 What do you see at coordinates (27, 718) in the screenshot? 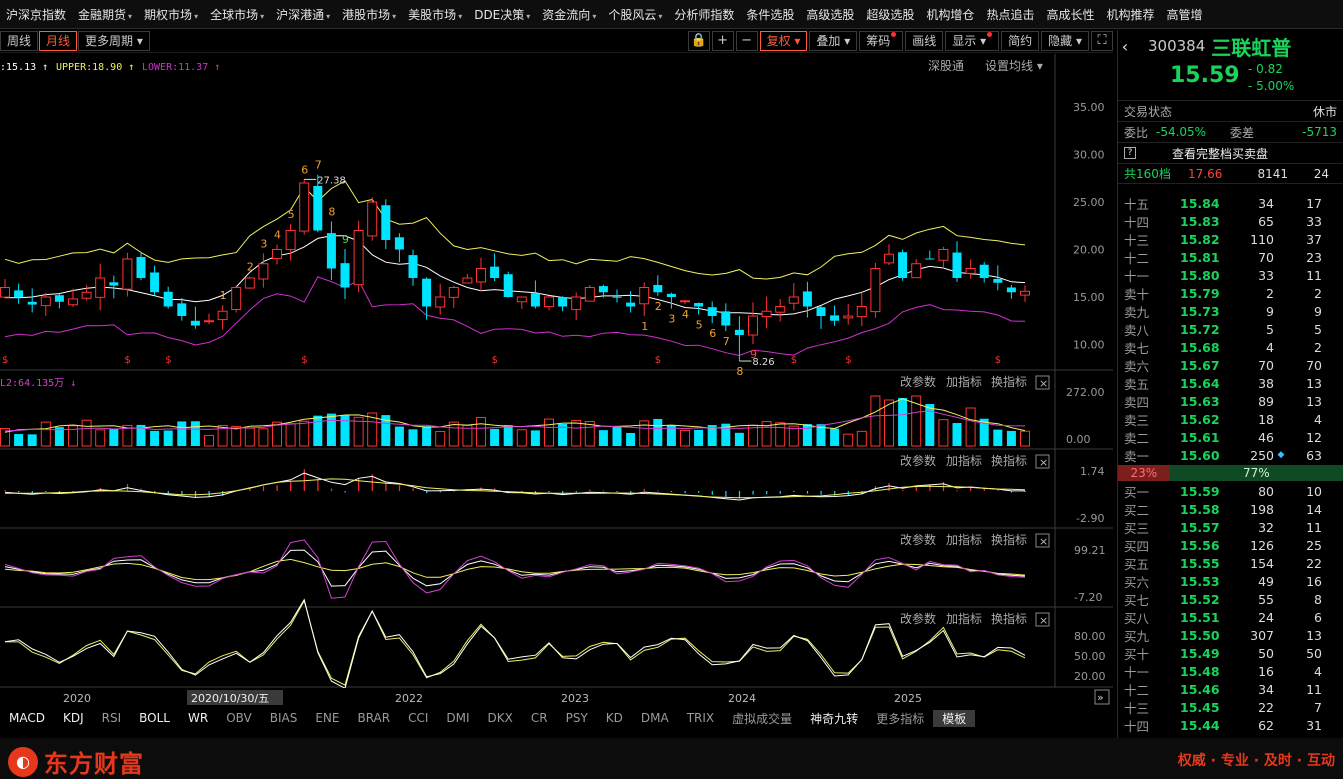
I see `indicator-tab: MACD` at bounding box center [27, 718].